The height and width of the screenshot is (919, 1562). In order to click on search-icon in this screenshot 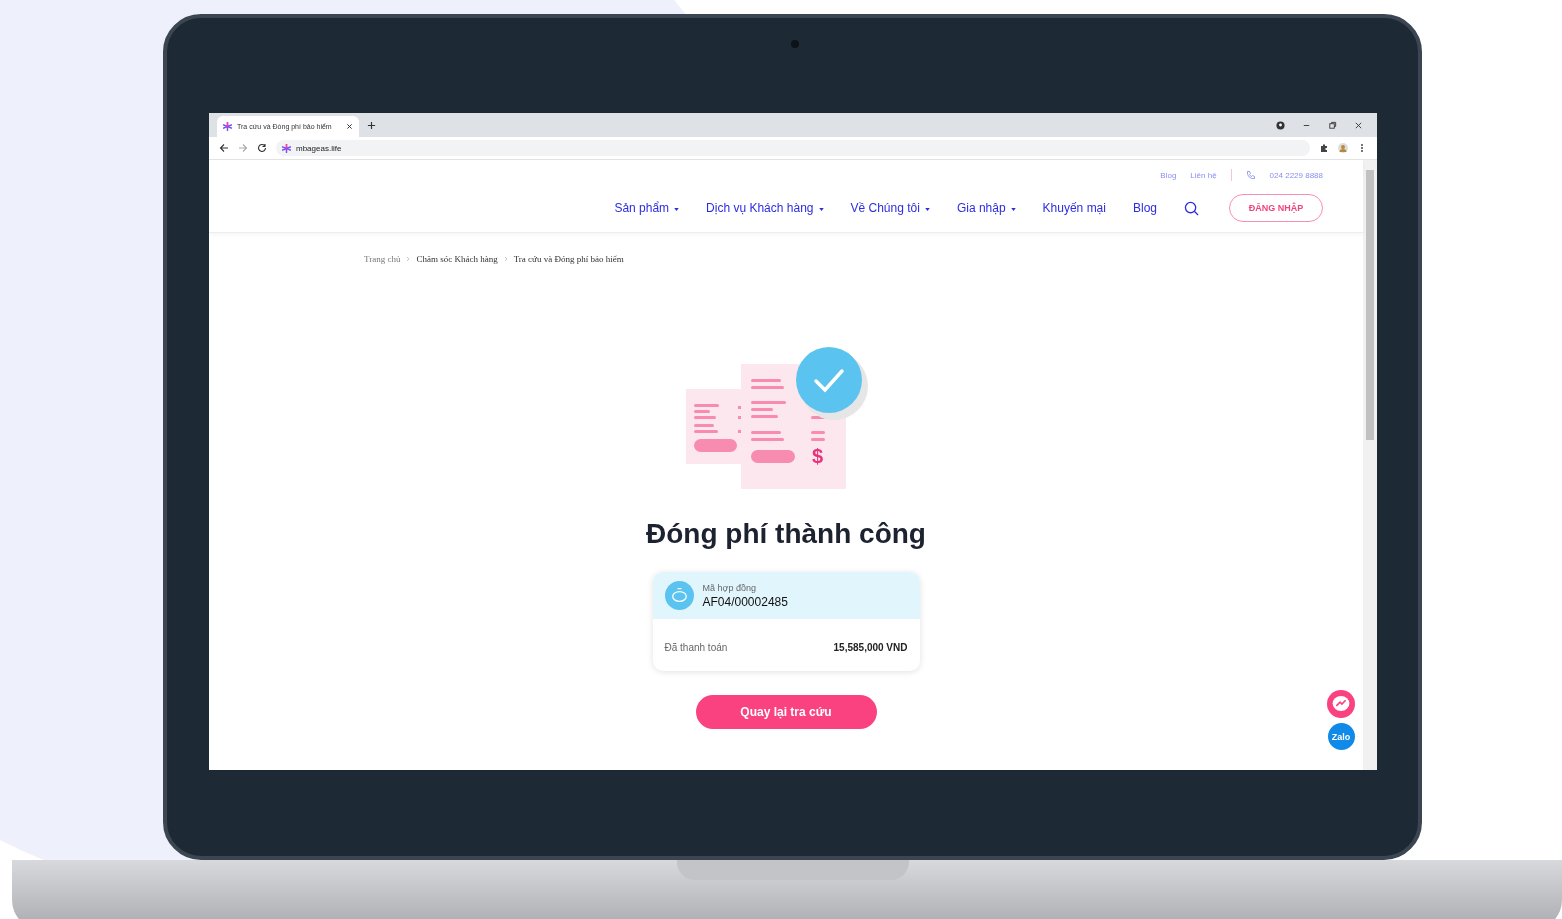, I will do `click(1191, 208)`.